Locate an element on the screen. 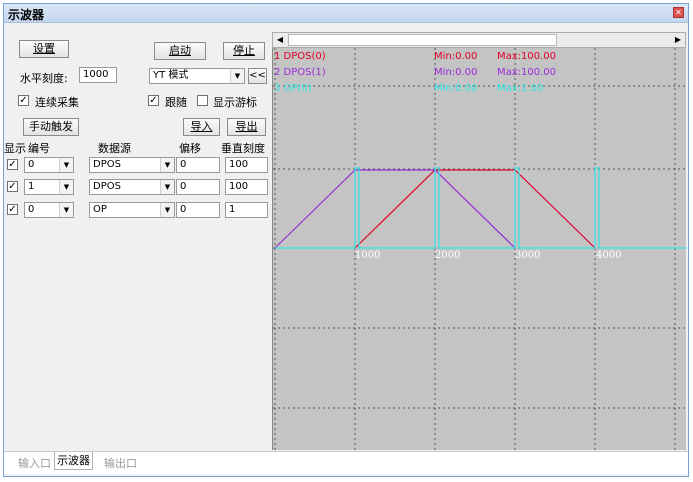 The height and width of the screenshot is (482, 693). row2-id-select: 0 ▼ is located at coordinates (49, 210).